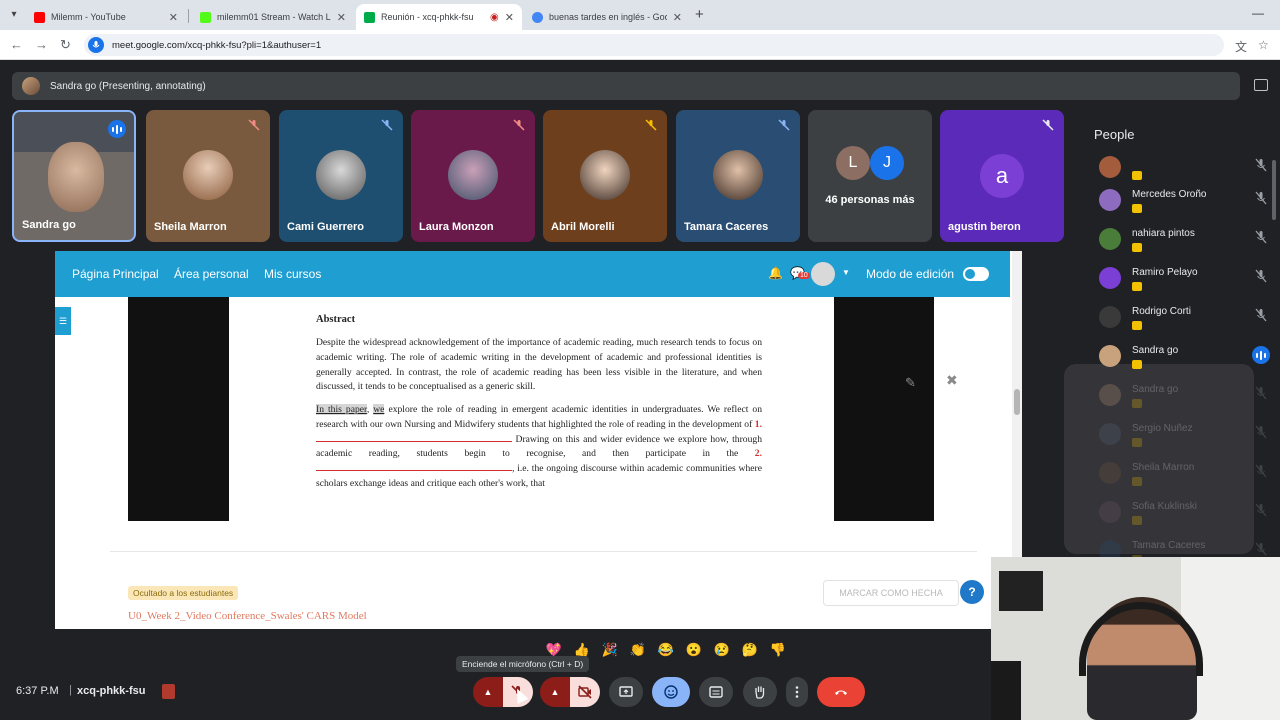 The image size is (1280, 720). Describe the element at coordinates (1263, 45) in the screenshot. I see `bookmark-star-icon: ☆` at that location.